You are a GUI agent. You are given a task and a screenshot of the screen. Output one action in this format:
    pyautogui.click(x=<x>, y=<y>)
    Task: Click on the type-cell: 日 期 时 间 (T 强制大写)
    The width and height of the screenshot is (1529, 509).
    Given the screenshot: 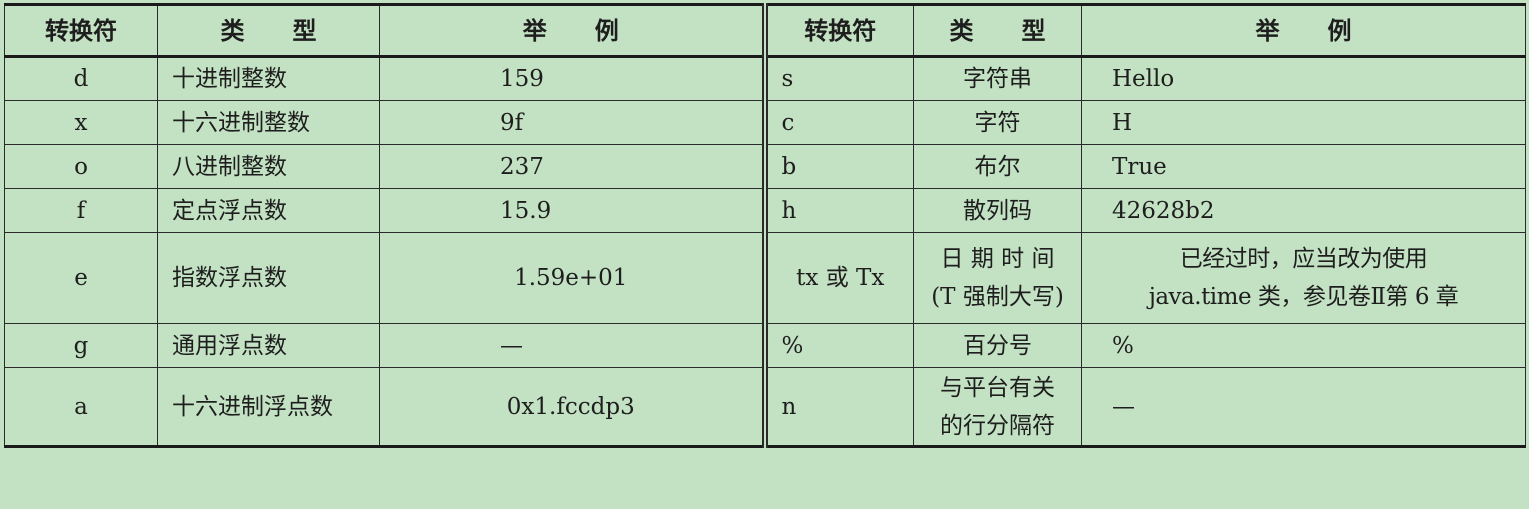 What is the action you would take?
    pyautogui.click(x=997, y=278)
    